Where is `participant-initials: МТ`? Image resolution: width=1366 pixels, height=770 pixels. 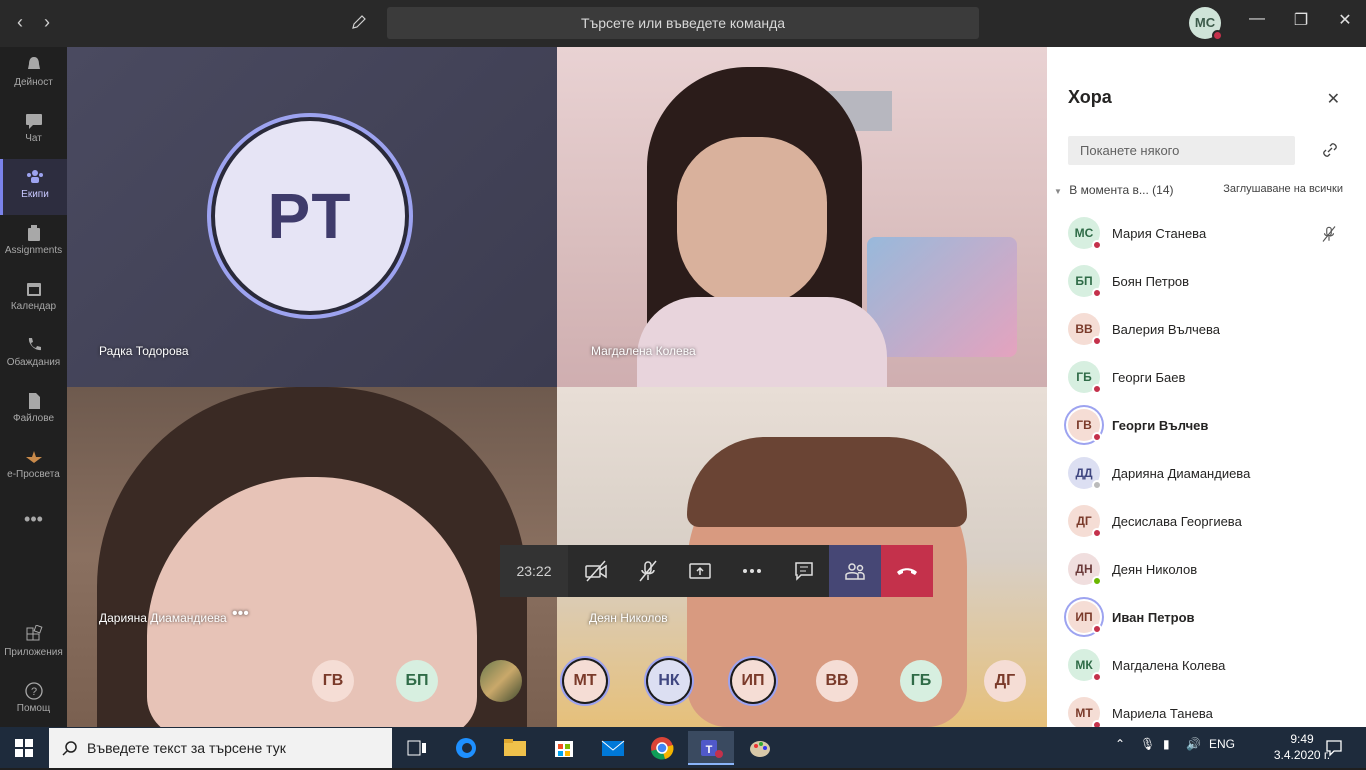
participant-initials: МТ is located at coordinates (585, 680).